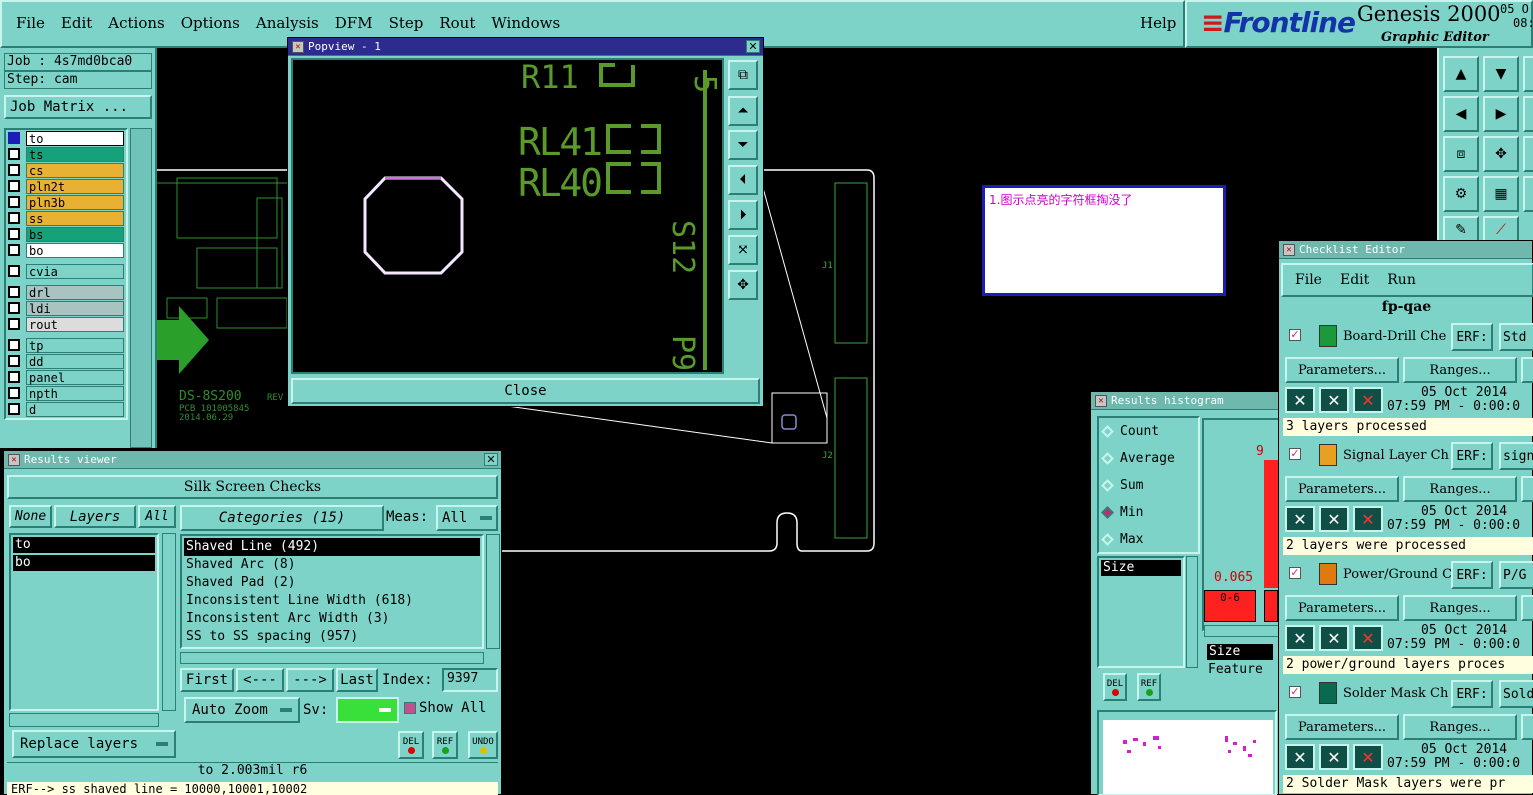 The width and height of the screenshot is (1533, 795). Describe the element at coordinates (84, 545) in the screenshot. I see `result-layer-to: to` at that location.